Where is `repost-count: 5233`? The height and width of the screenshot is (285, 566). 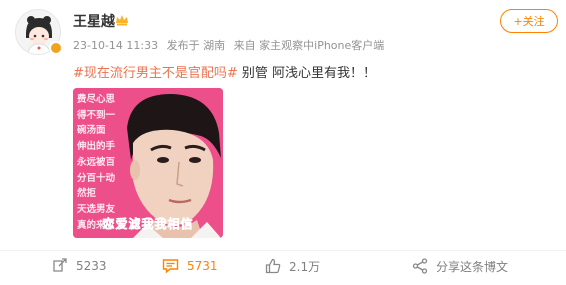 repost-count: 5233 is located at coordinates (91, 266).